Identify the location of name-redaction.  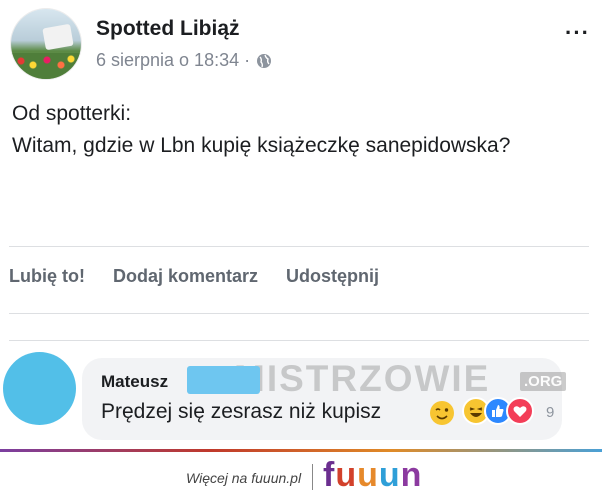
(223, 380).